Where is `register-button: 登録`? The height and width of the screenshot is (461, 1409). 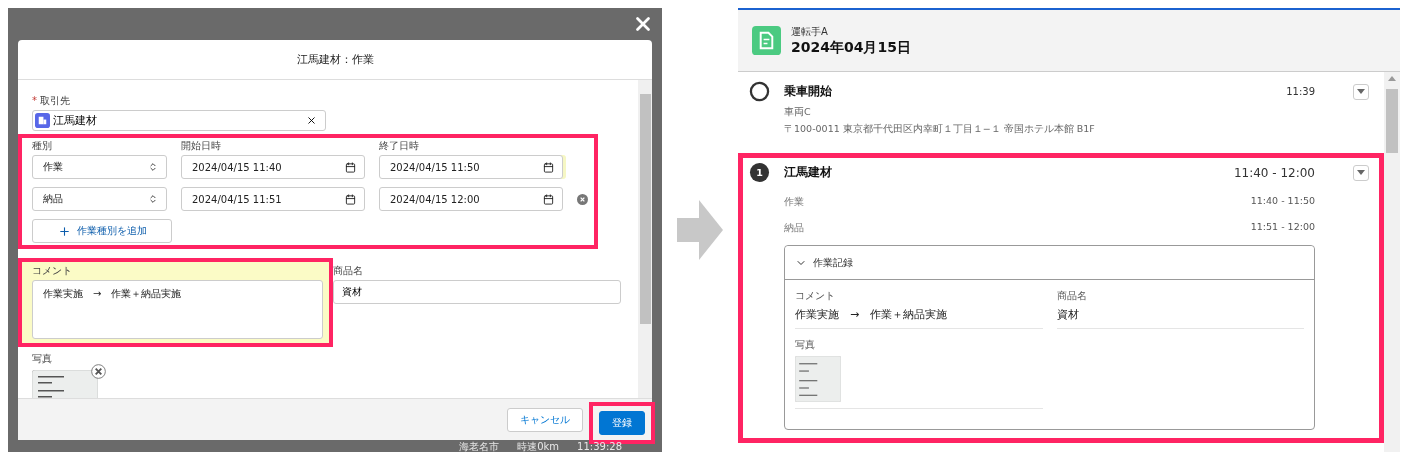
register-button: 登録 is located at coordinates (622, 422).